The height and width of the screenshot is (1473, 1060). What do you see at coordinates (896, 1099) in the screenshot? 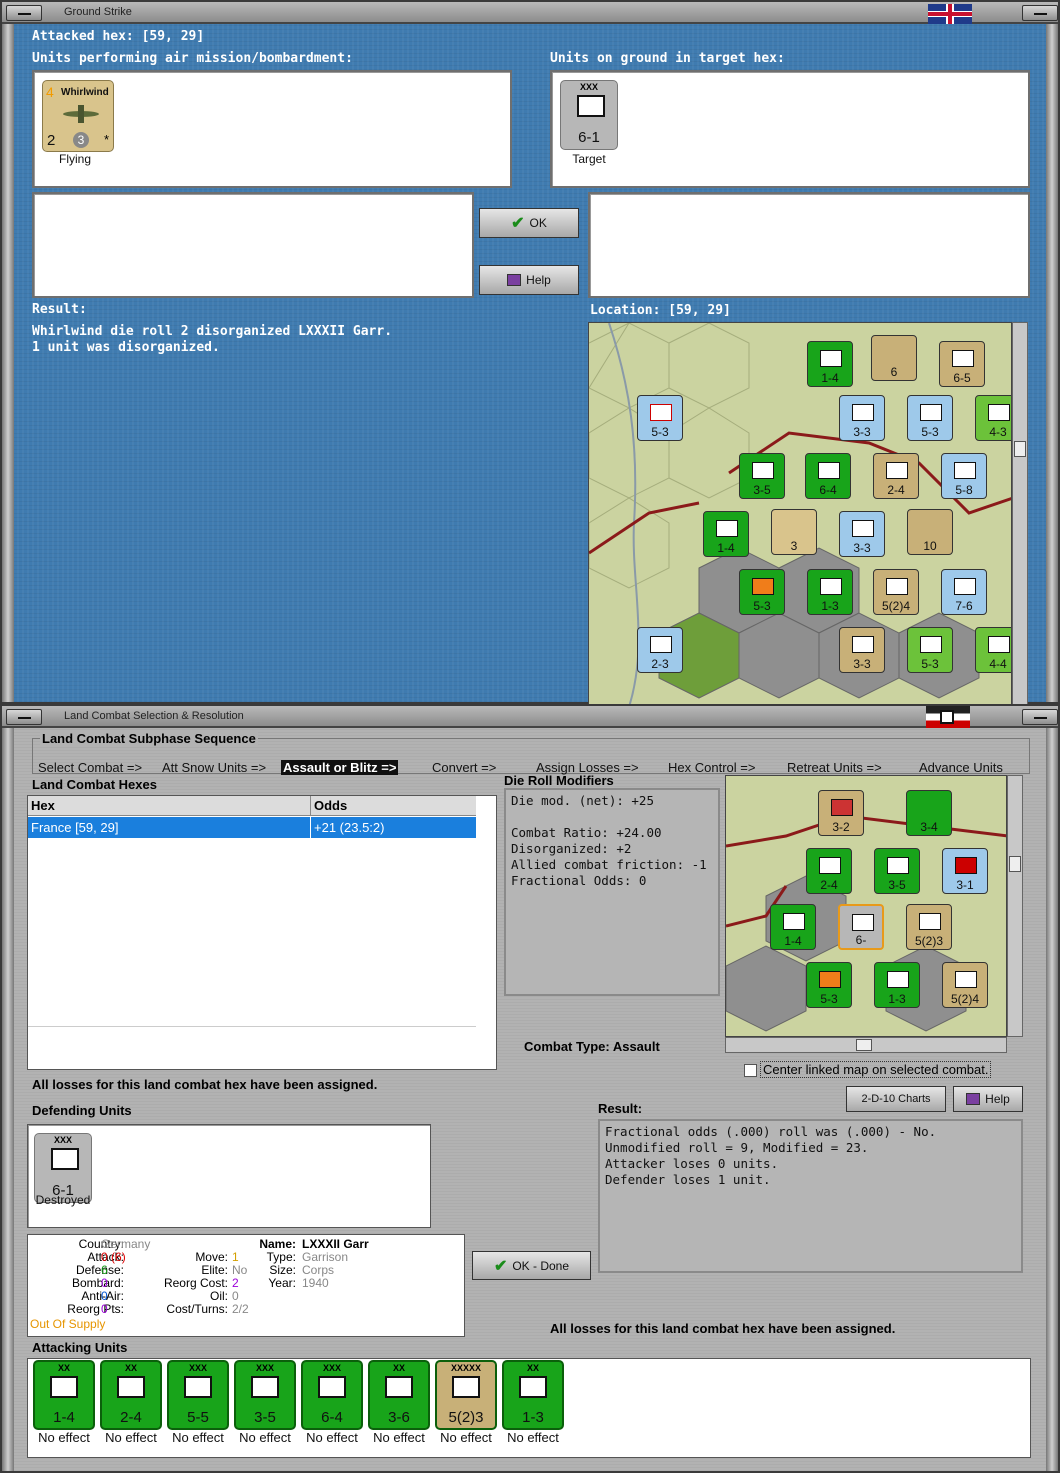
I see `charts-button: 2-D-10 Charts` at bounding box center [896, 1099].